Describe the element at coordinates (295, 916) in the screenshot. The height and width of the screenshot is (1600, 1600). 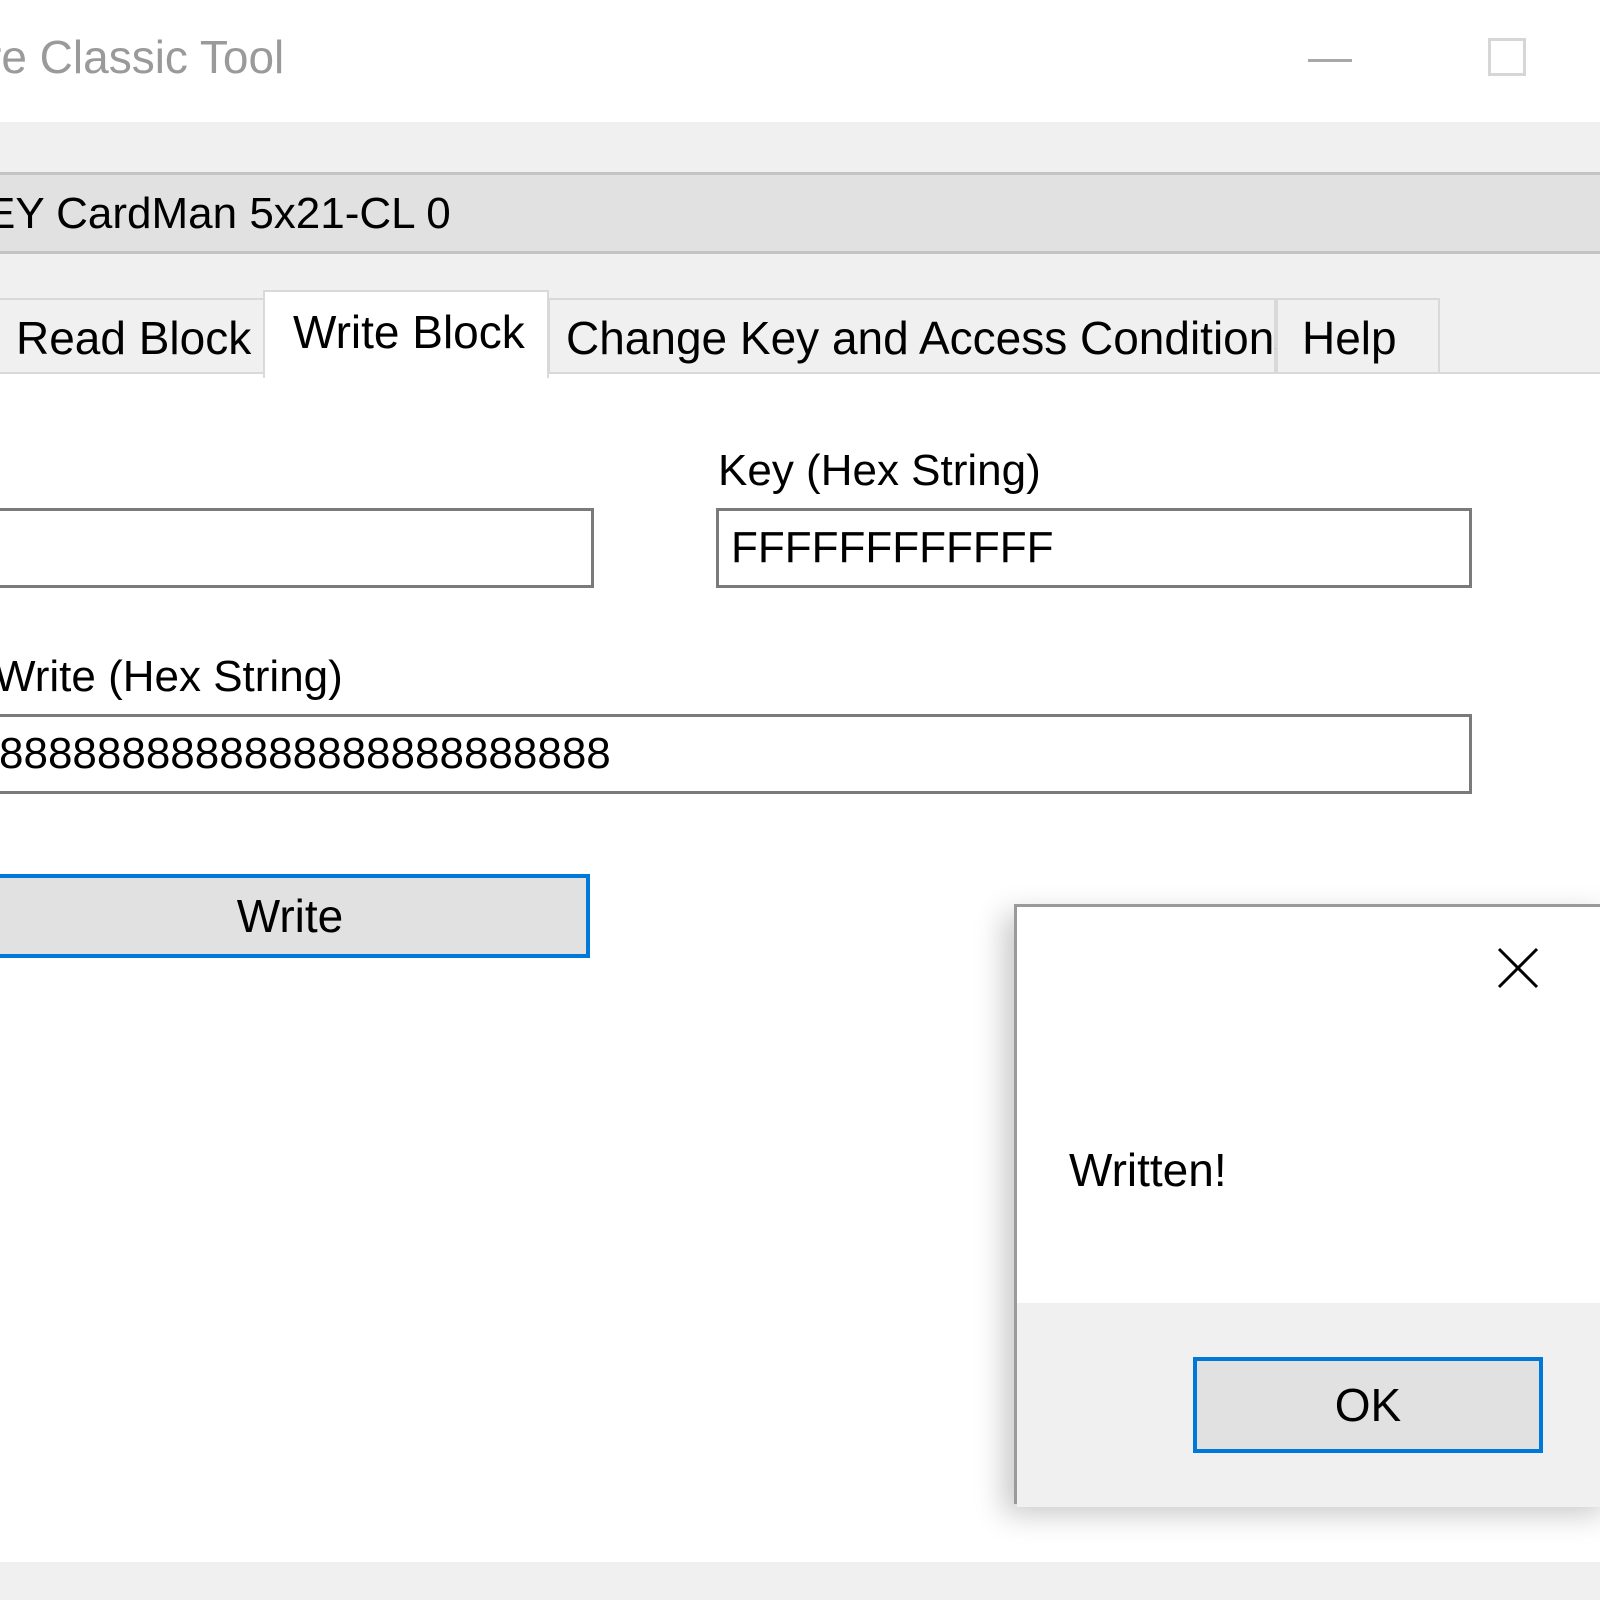
I see `write-button: Write` at that location.